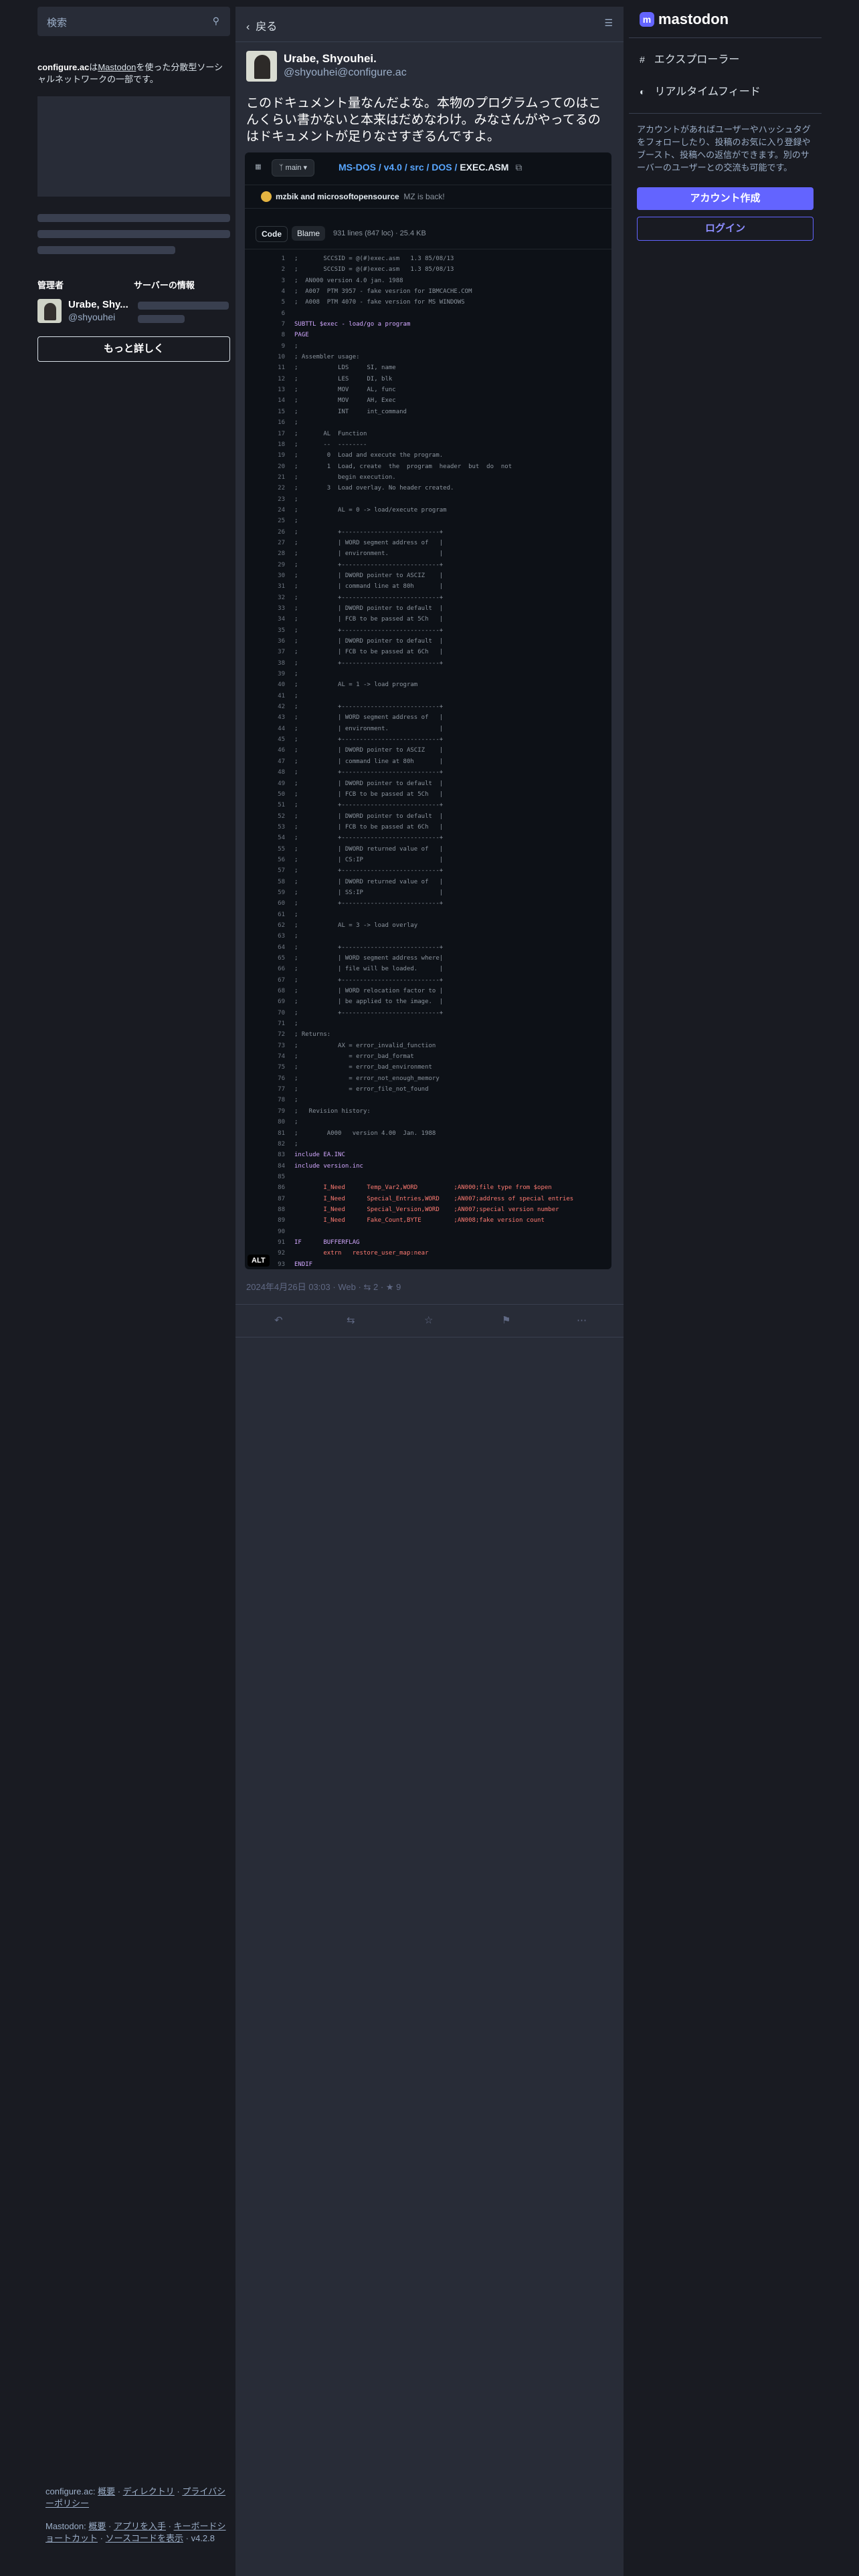 This screenshot has width=859, height=2576. What do you see at coordinates (428, 1166) in the screenshot?
I see `code-line: 84 include version.inc` at bounding box center [428, 1166].